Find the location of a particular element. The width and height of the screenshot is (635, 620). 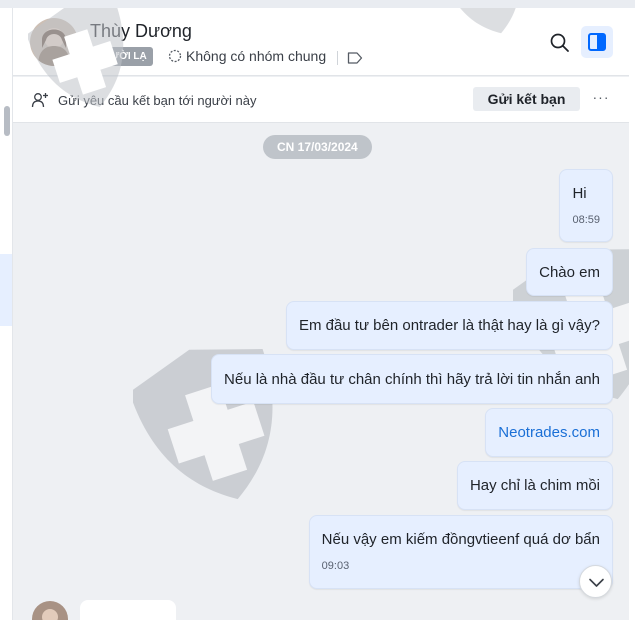

message-time: 08:59 is located at coordinates (586, 220).